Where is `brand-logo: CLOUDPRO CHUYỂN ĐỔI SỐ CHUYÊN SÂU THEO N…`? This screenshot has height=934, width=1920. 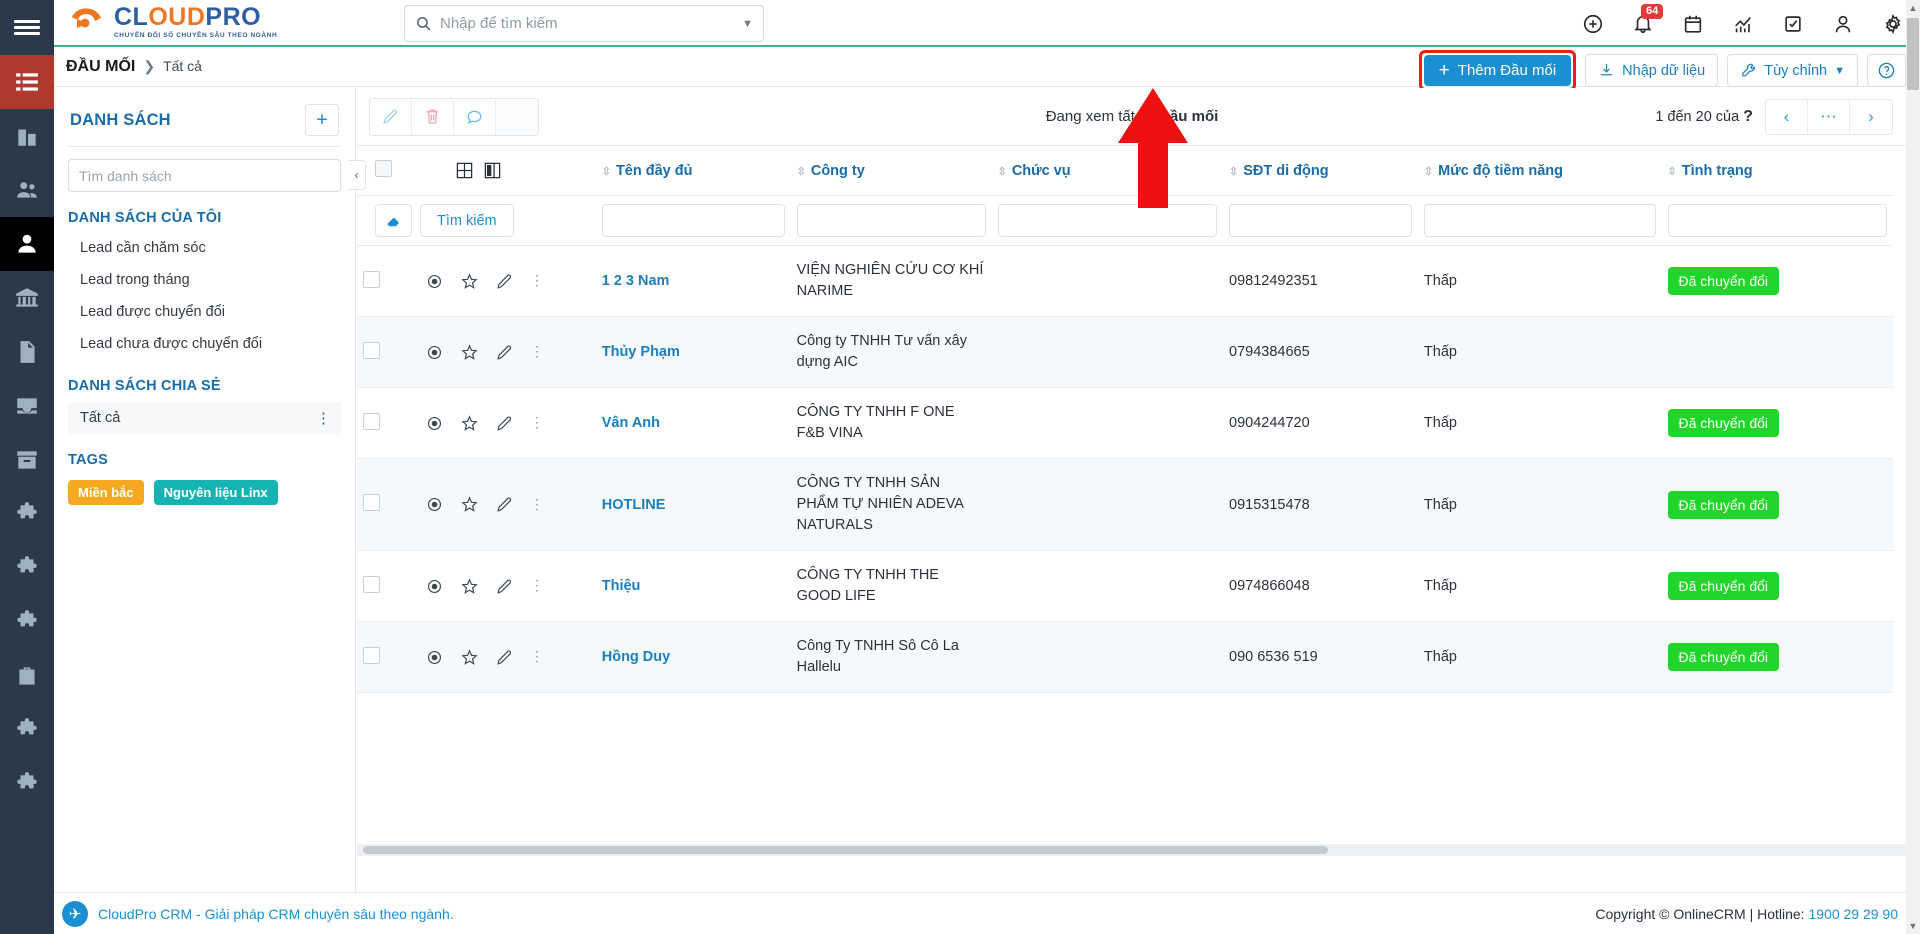
brand-logo: CLOUDPRO CHUYỂN ĐỔI SỐ CHUYÊN SÂU THEO N… is located at coordinates (179, 23).